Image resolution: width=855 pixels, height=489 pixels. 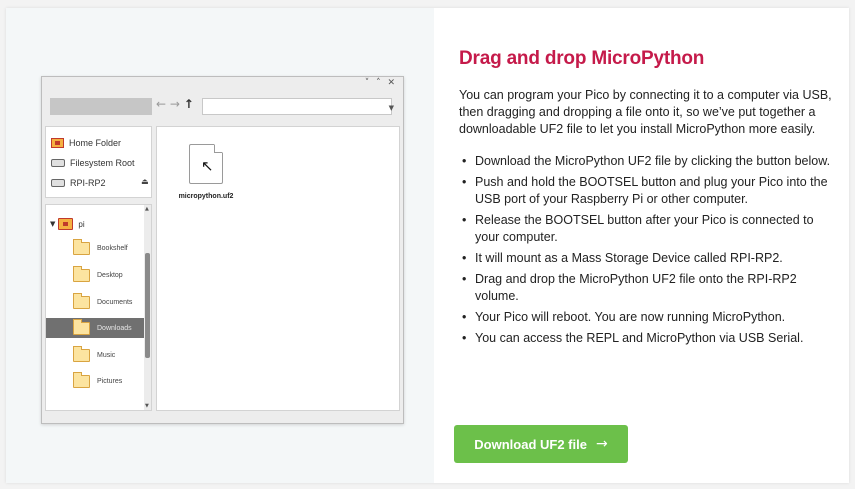 I want to click on place-rpi-rp2: RPI-RP2 ⏏, so click(x=101, y=183).